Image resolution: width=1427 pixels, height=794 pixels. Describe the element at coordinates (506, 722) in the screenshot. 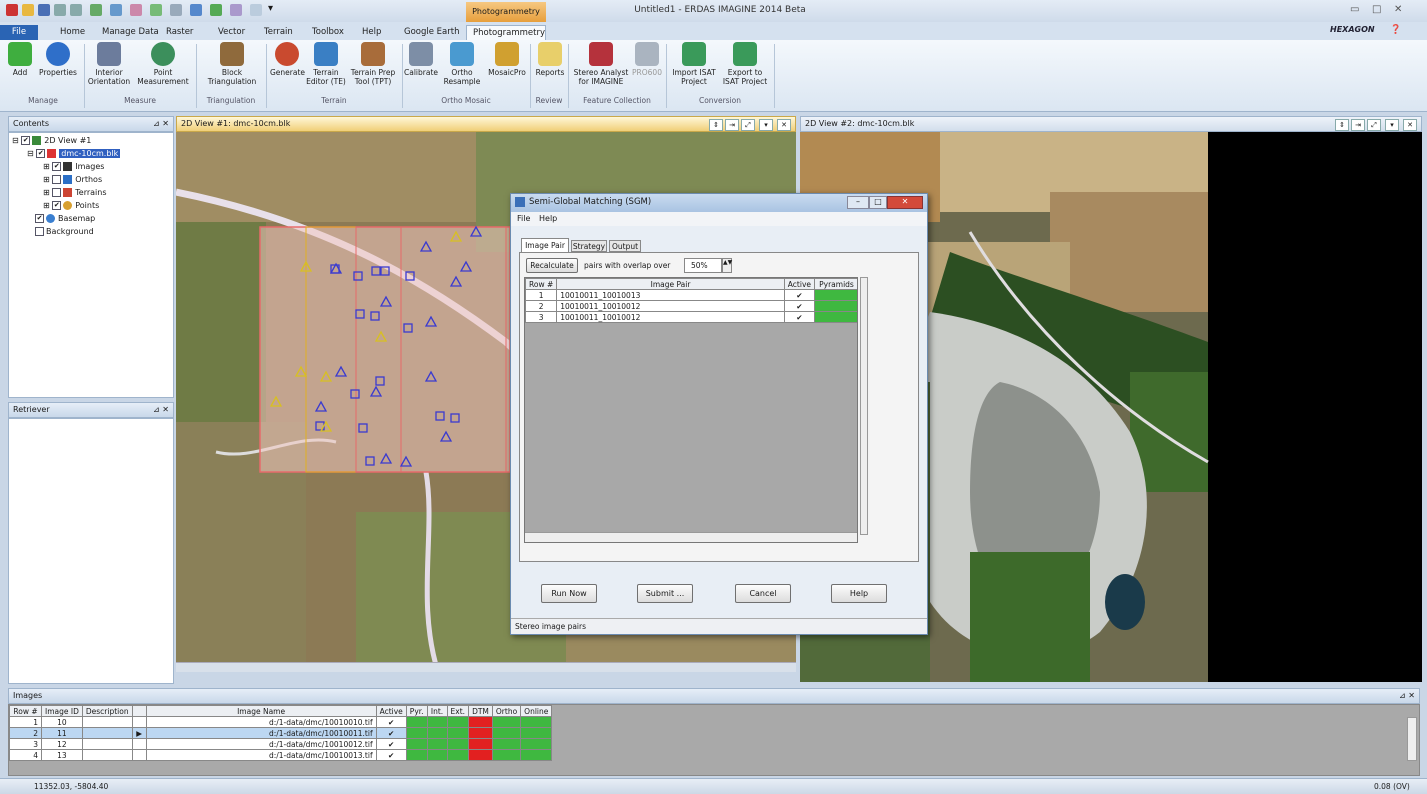

I see `status-cell` at that location.